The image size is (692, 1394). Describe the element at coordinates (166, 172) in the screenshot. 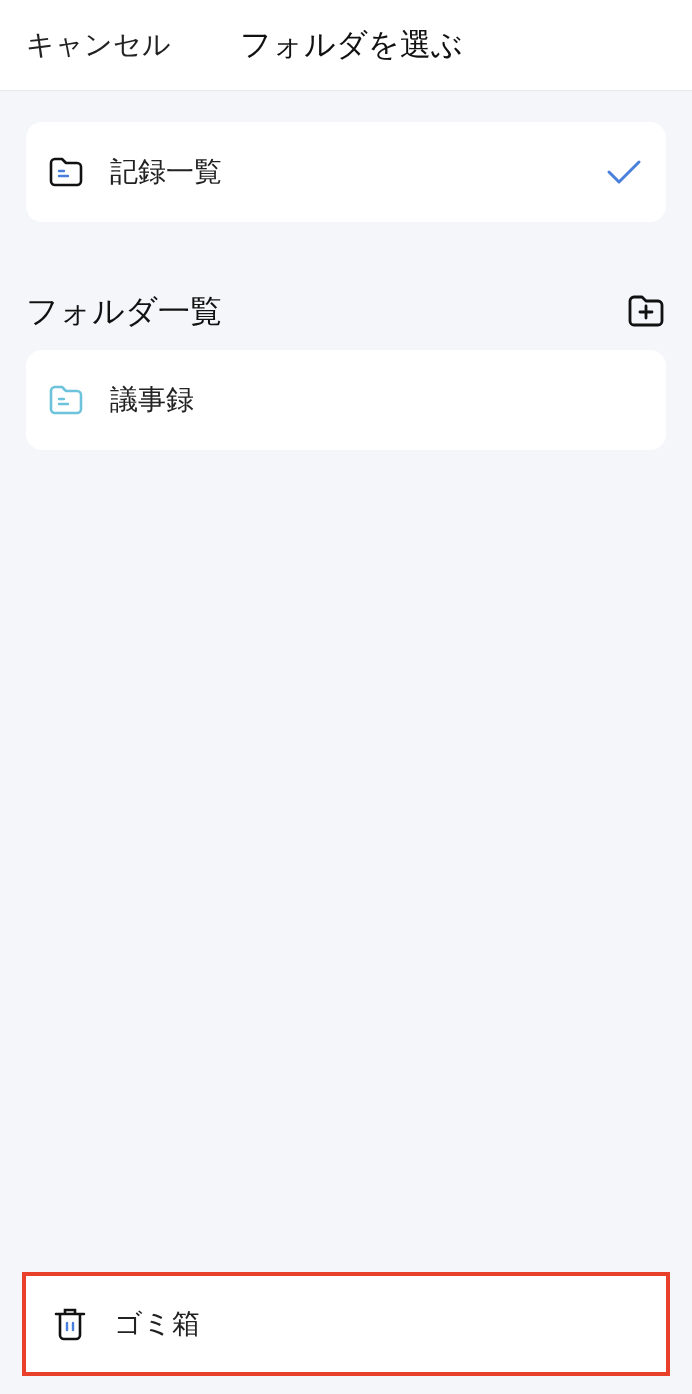

I see `folder-name: 記録一覧` at that location.